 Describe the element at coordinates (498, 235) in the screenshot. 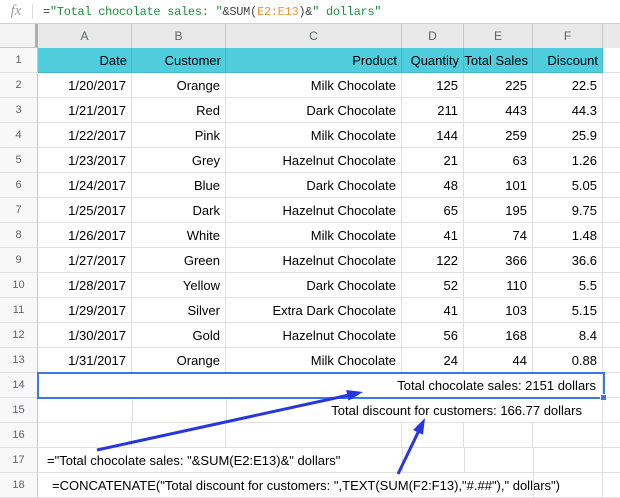

I see `cell-e8: 74` at that location.